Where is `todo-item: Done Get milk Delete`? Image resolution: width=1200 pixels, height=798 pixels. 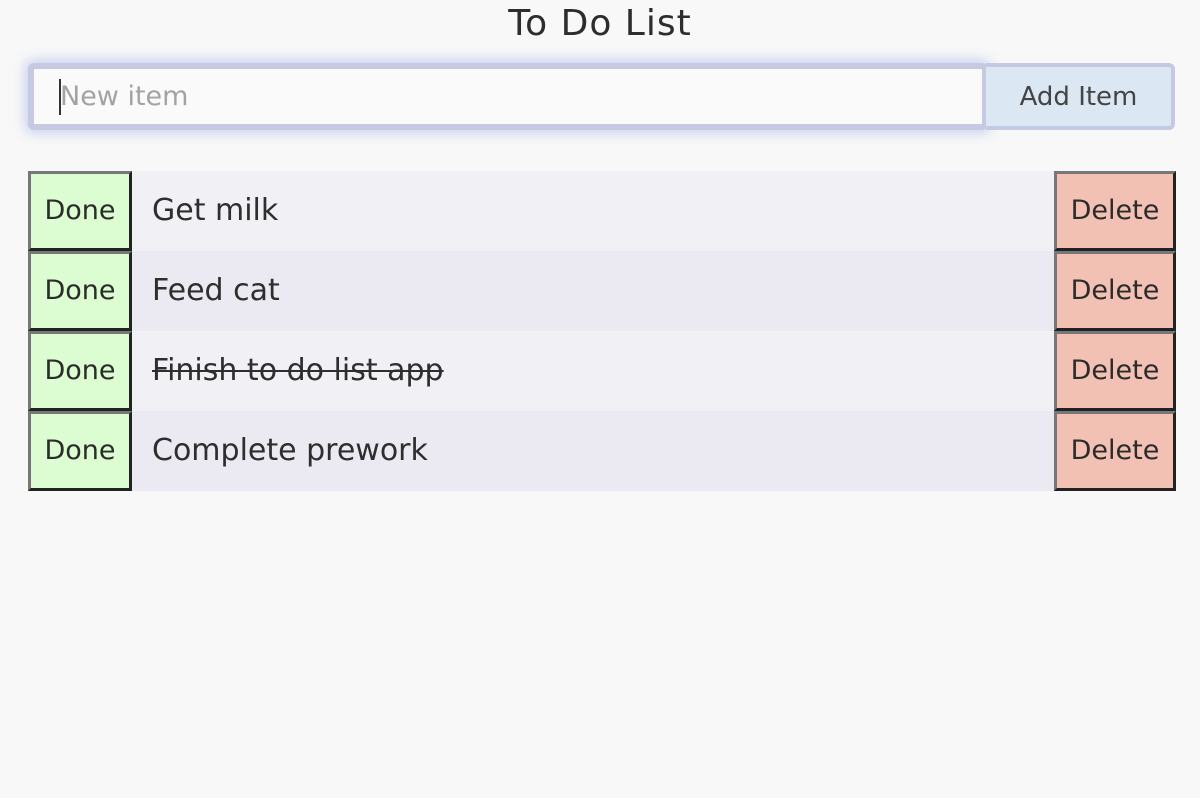 todo-item: Done Get milk Delete is located at coordinates (602, 211).